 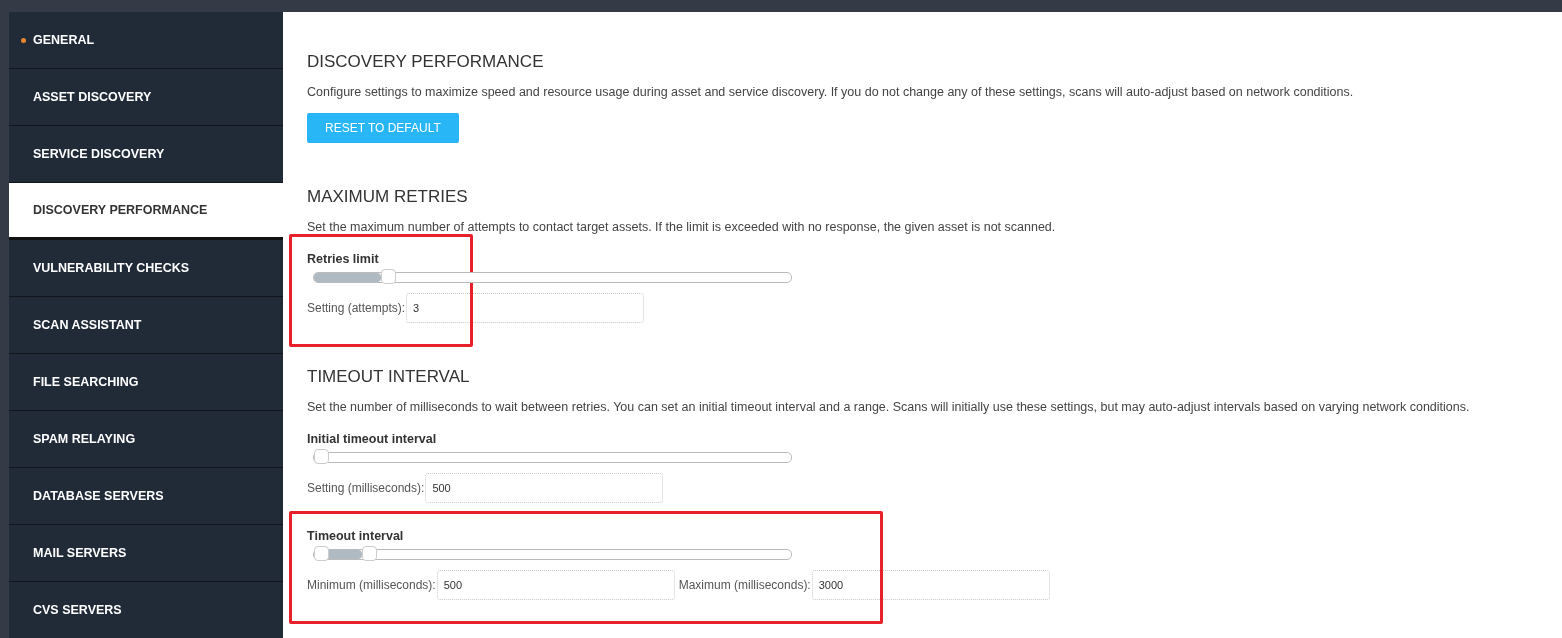 I want to click on field-label: Maximum (milliseconds):, so click(x=744, y=585).